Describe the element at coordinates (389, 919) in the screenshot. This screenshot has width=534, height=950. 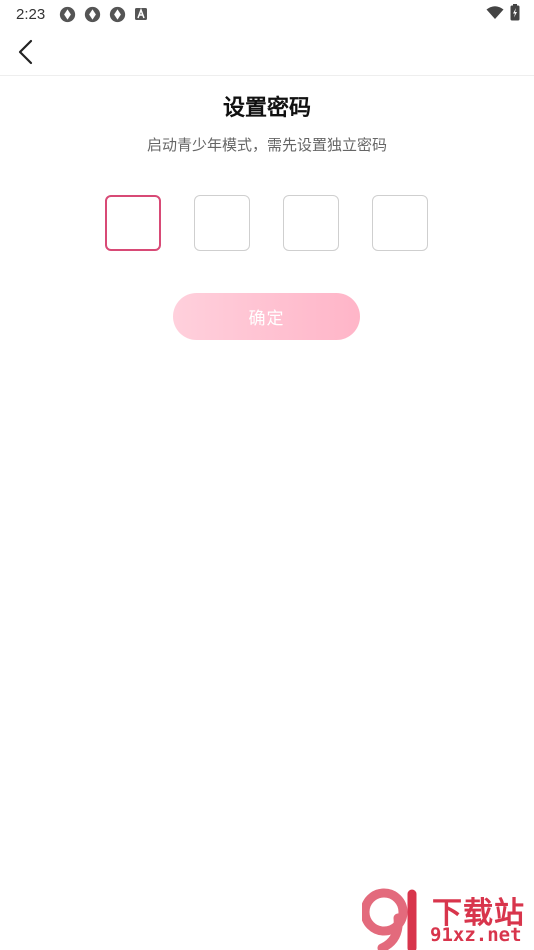
I see `watermark-logo-icon` at that location.